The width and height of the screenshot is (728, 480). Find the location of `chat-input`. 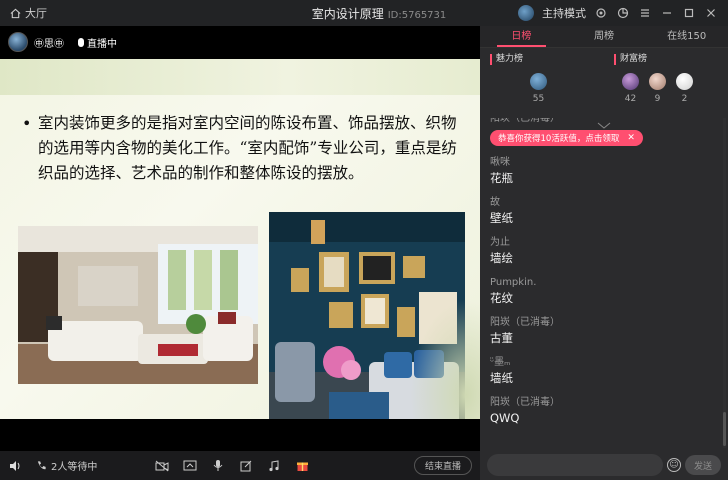

chat-input is located at coordinates (575, 465).